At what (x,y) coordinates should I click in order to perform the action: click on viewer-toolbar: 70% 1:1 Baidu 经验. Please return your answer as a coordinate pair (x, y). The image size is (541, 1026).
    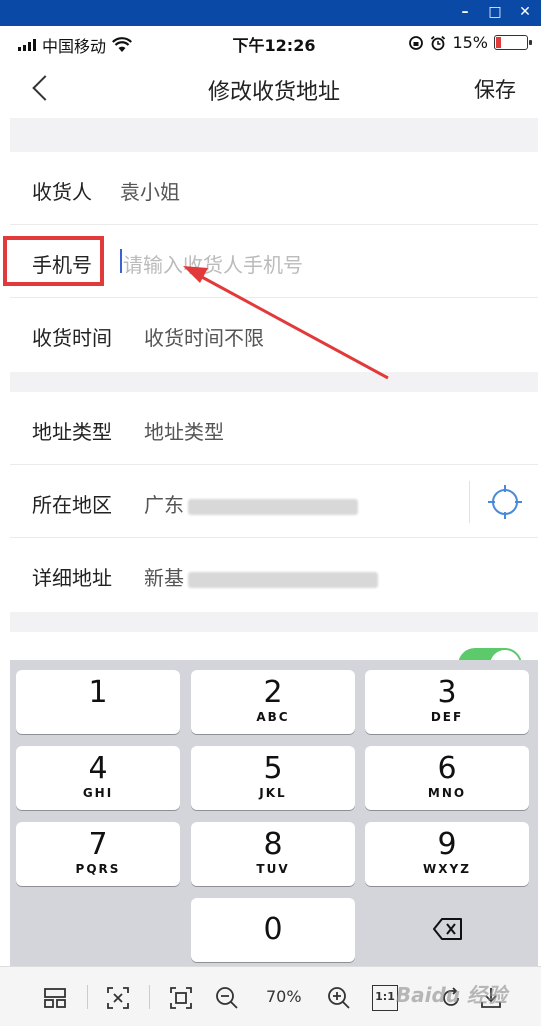
    Looking at the image, I should click on (270, 996).